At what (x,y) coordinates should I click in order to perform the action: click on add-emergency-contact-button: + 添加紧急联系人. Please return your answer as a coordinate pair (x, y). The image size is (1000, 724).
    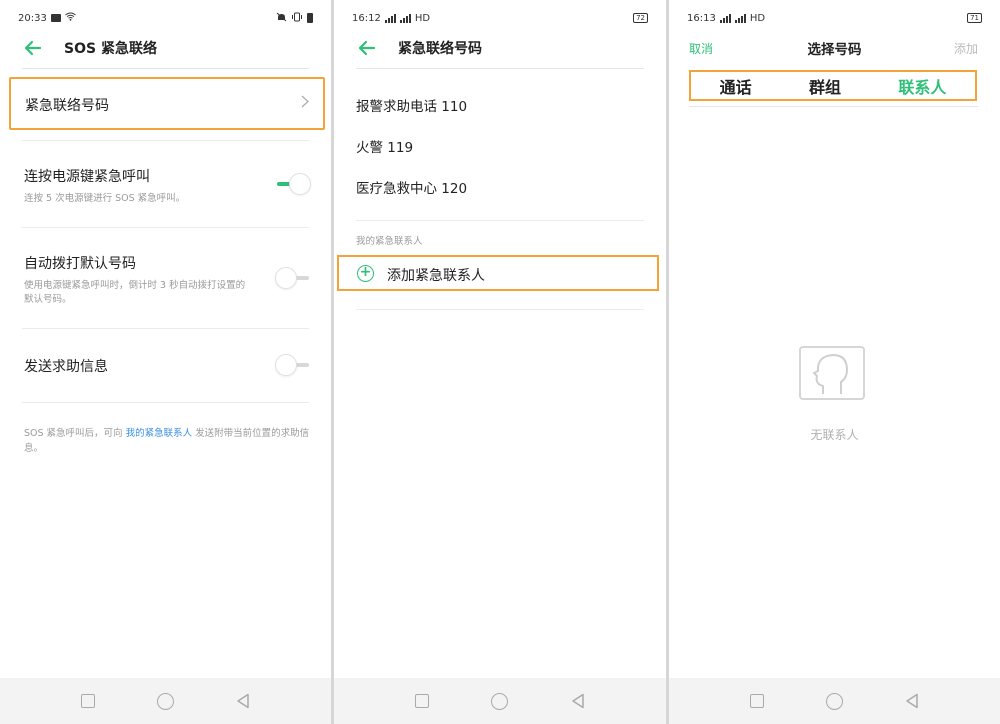
    Looking at the image, I should click on (498, 273).